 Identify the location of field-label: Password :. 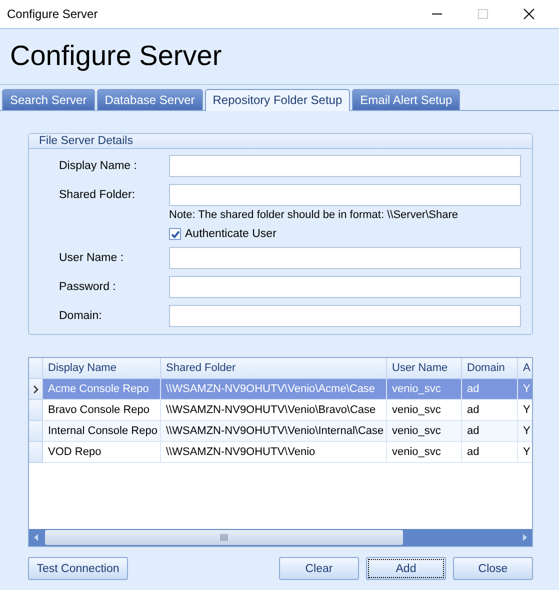
(88, 287).